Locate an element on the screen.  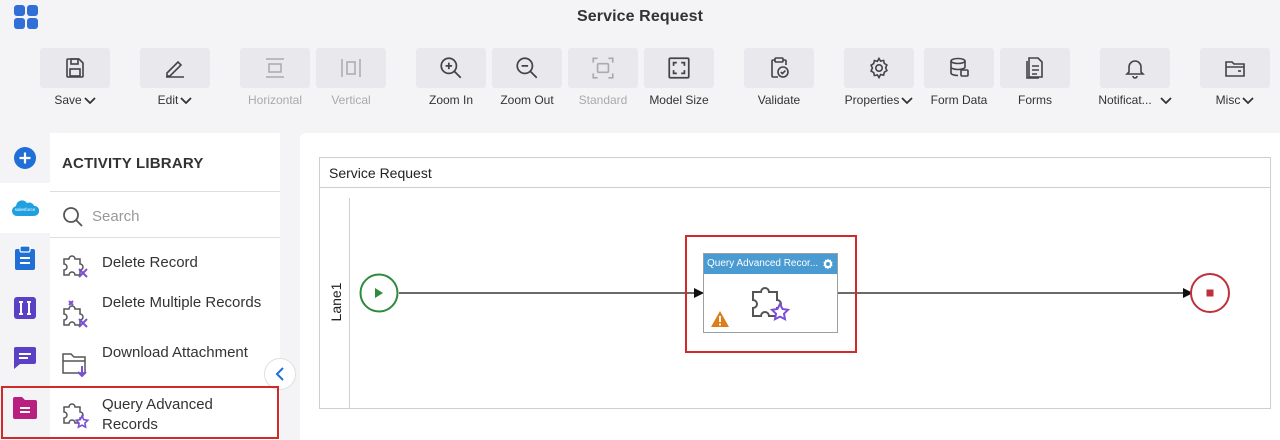
stop-icon is located at coordinates (1210, 293).